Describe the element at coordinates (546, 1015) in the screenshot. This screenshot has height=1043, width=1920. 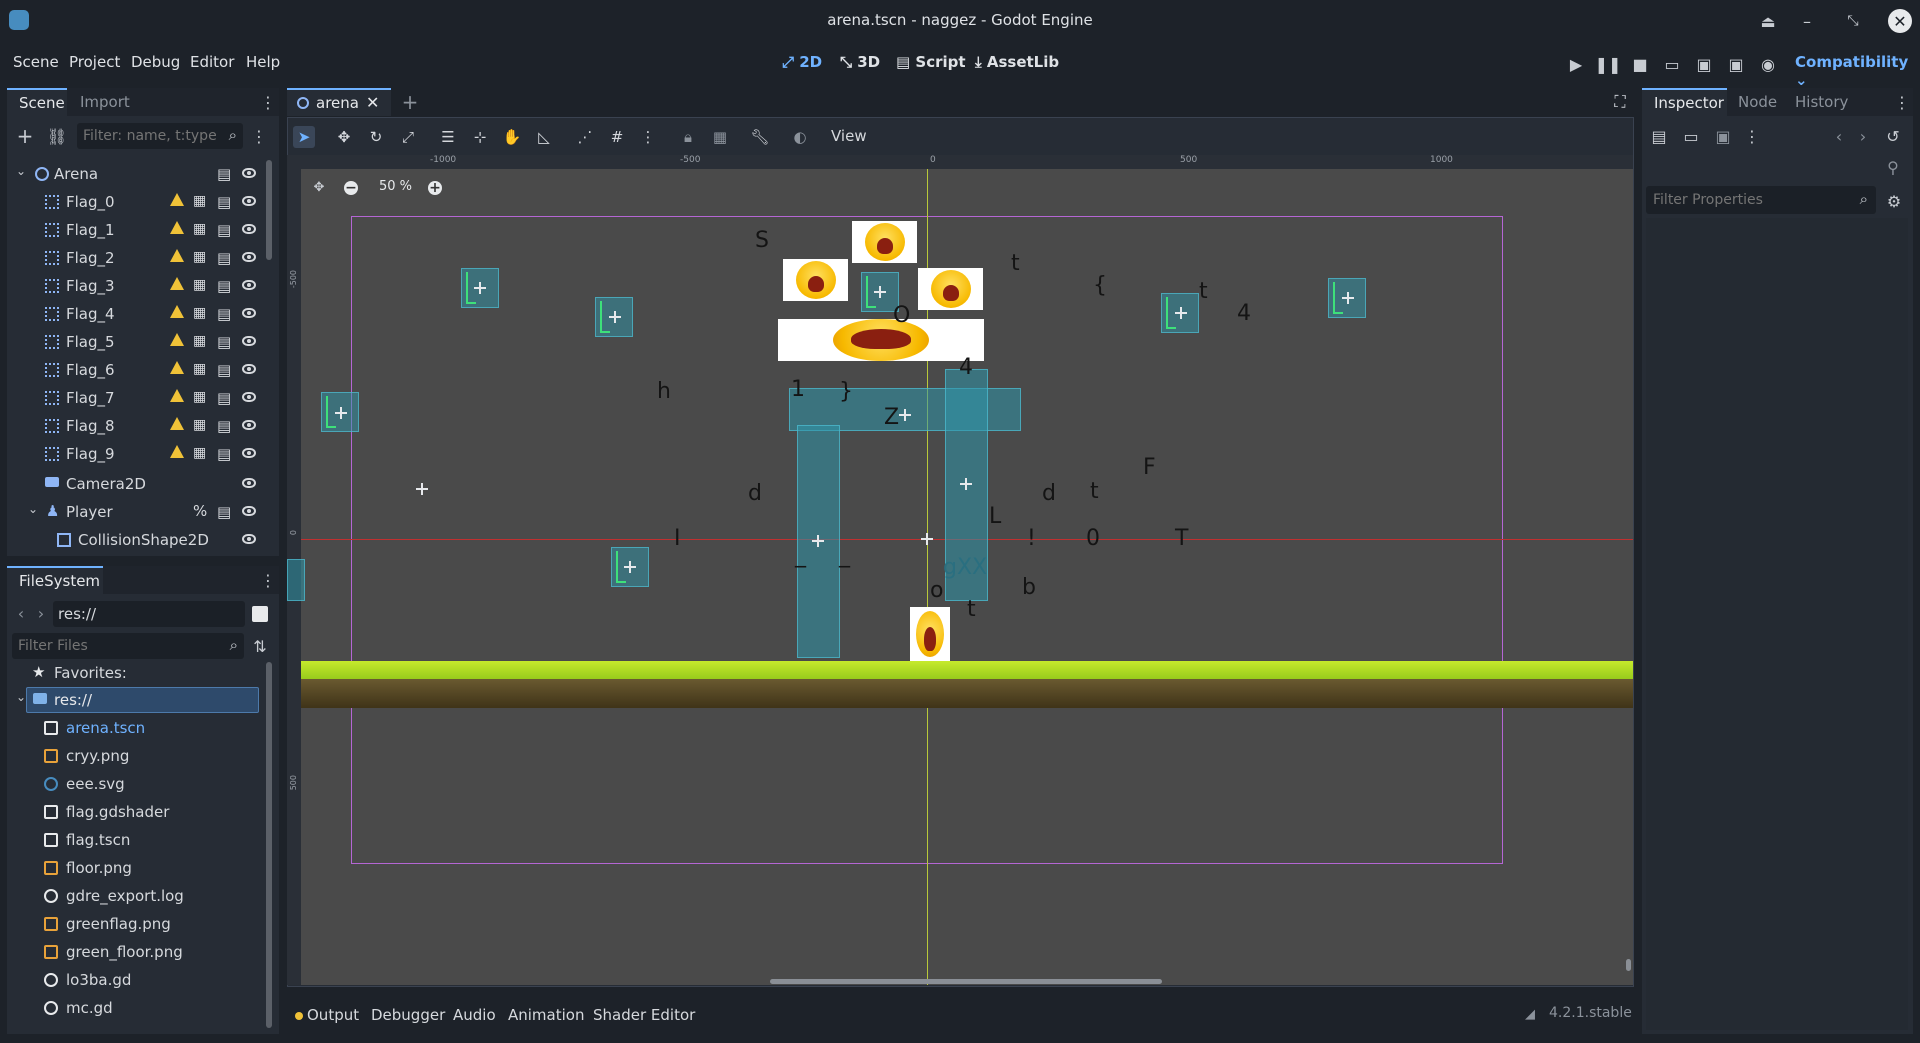
I see `tab-animation: Animation` at that location.